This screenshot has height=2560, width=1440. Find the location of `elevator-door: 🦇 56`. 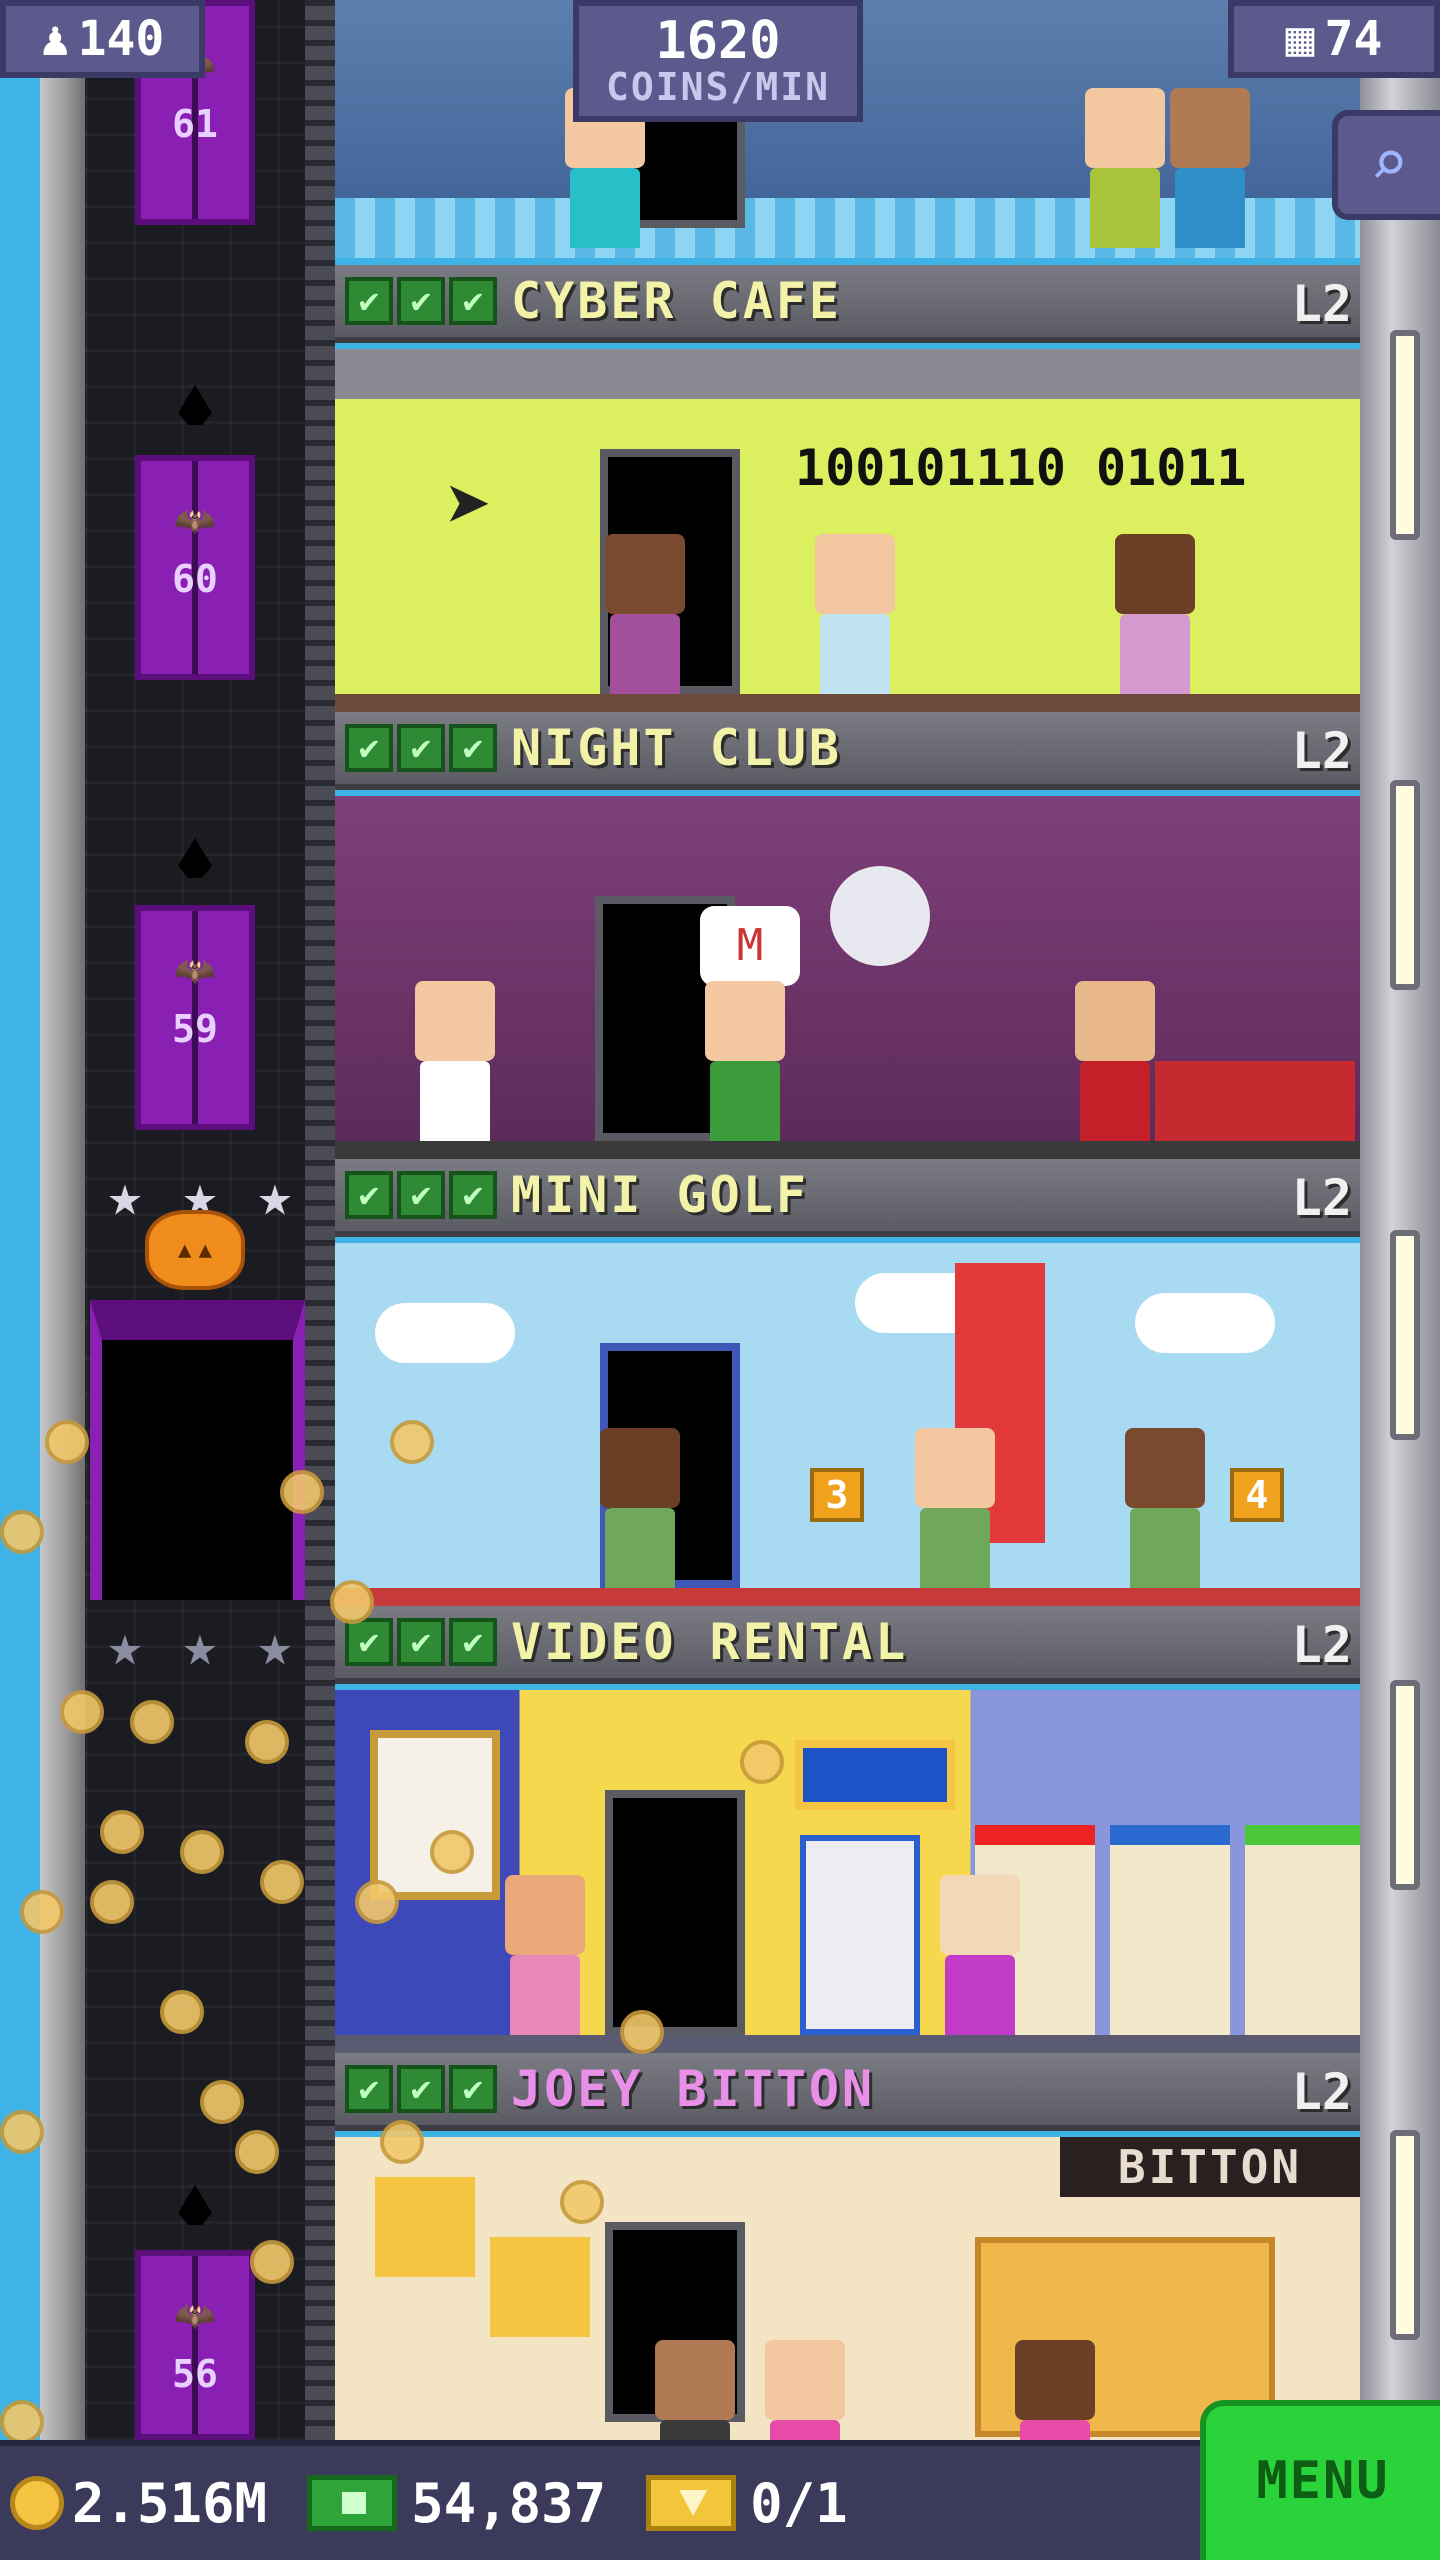

elevator-door: 🦇 56 is located at coordinates (195, 2345).